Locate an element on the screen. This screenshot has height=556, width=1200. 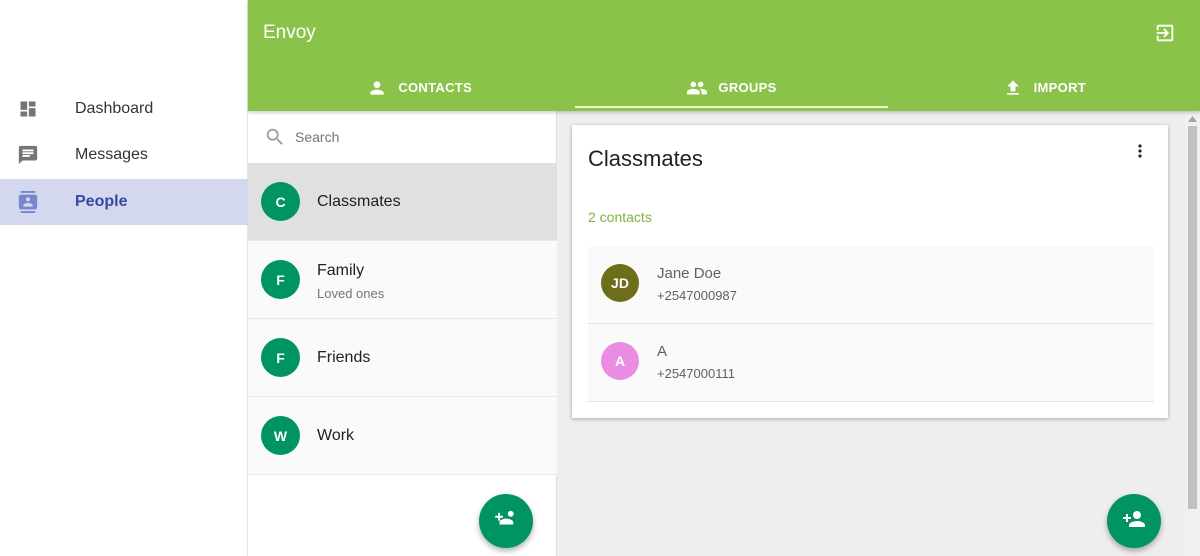
message-icon is located at coordinates (28, 155).